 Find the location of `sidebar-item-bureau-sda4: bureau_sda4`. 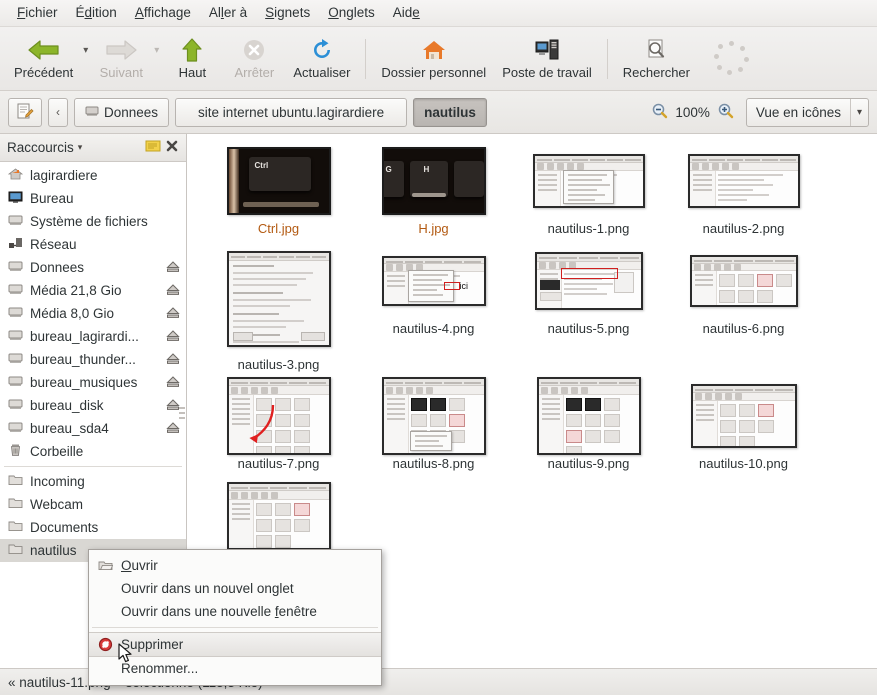

sidebar-item-bureau-sda4: bureau_sda4 is located at coordinates (93, 428).